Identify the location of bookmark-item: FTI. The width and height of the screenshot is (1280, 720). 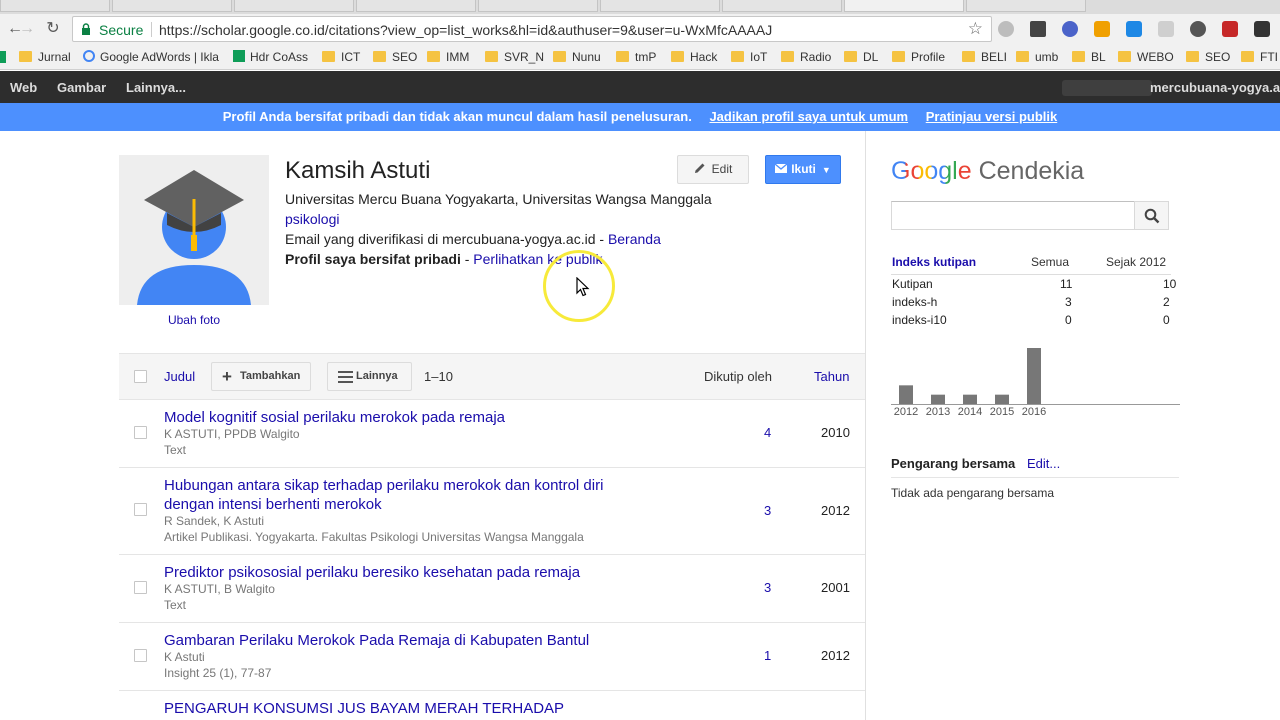
(1259, 57).